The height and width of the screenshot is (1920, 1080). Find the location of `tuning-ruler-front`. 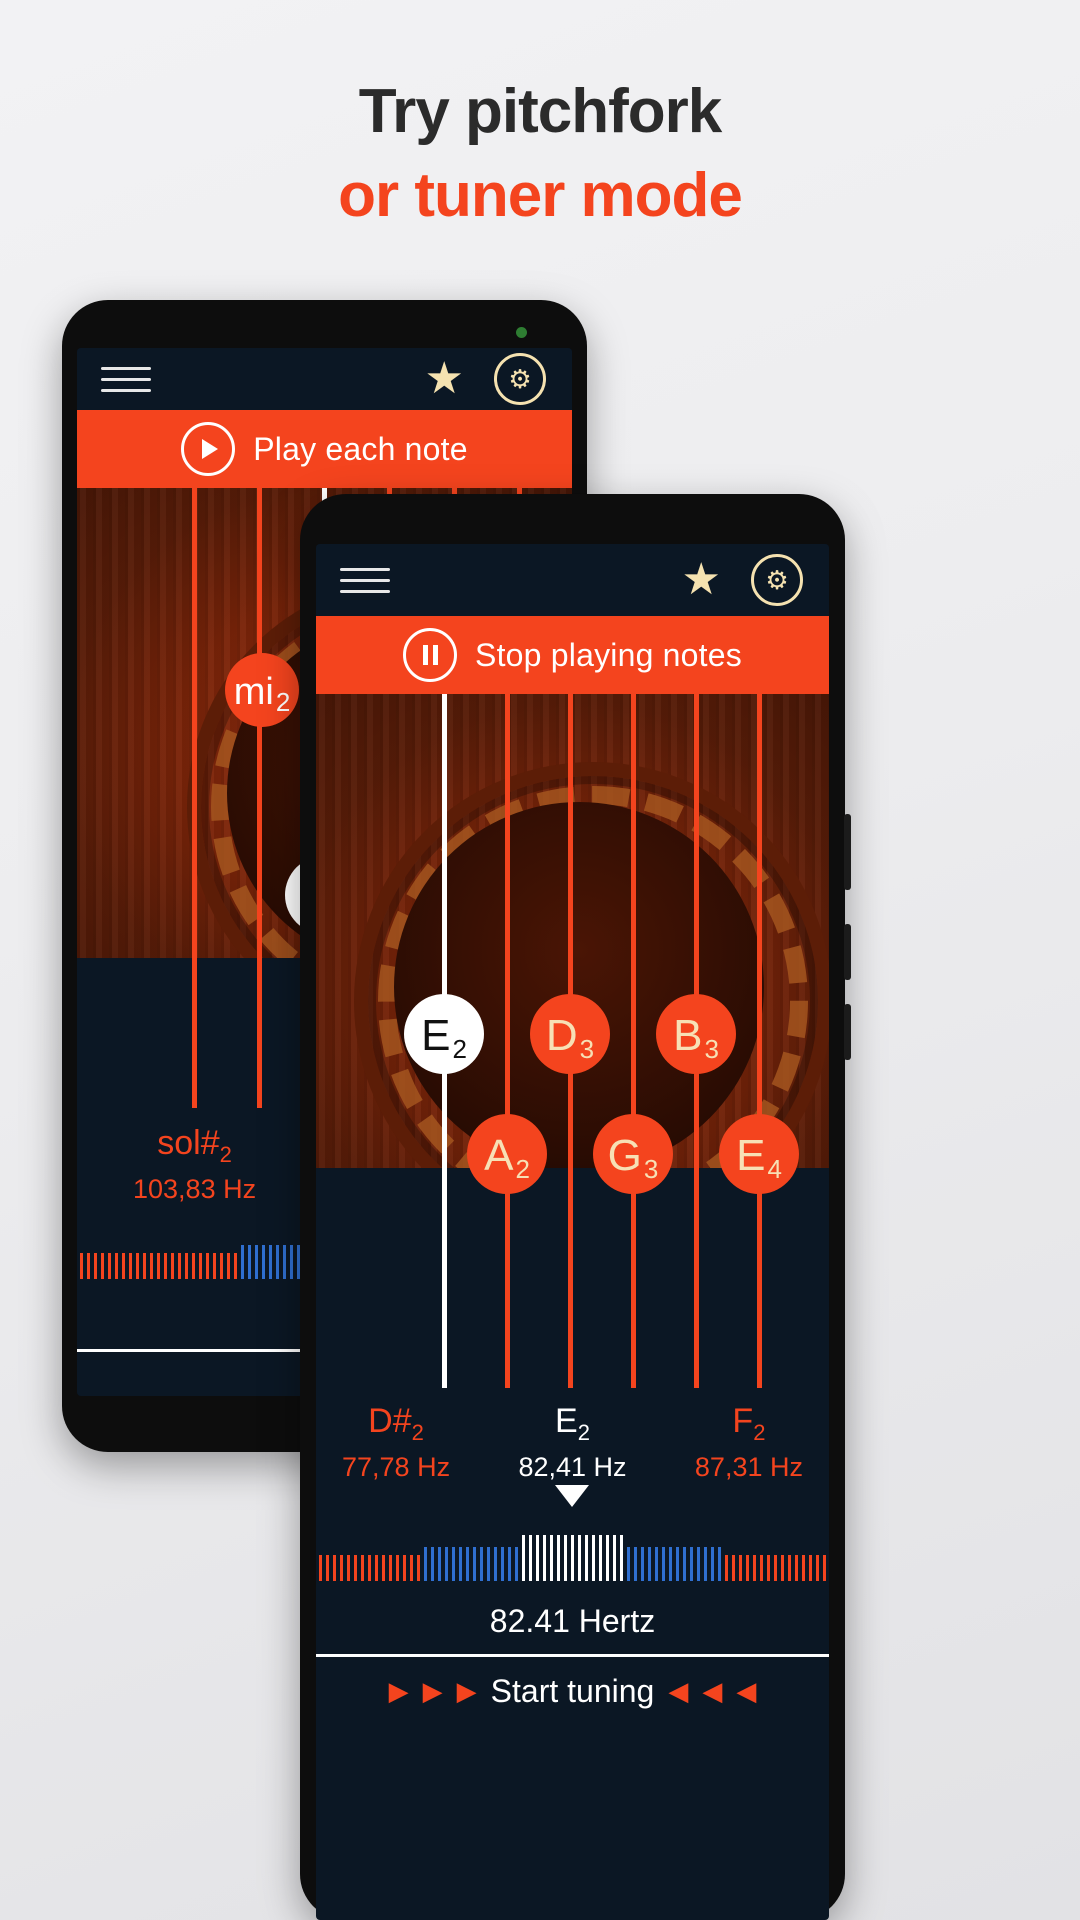

tuning-ruler-front is located at coordinates (572, 1556).